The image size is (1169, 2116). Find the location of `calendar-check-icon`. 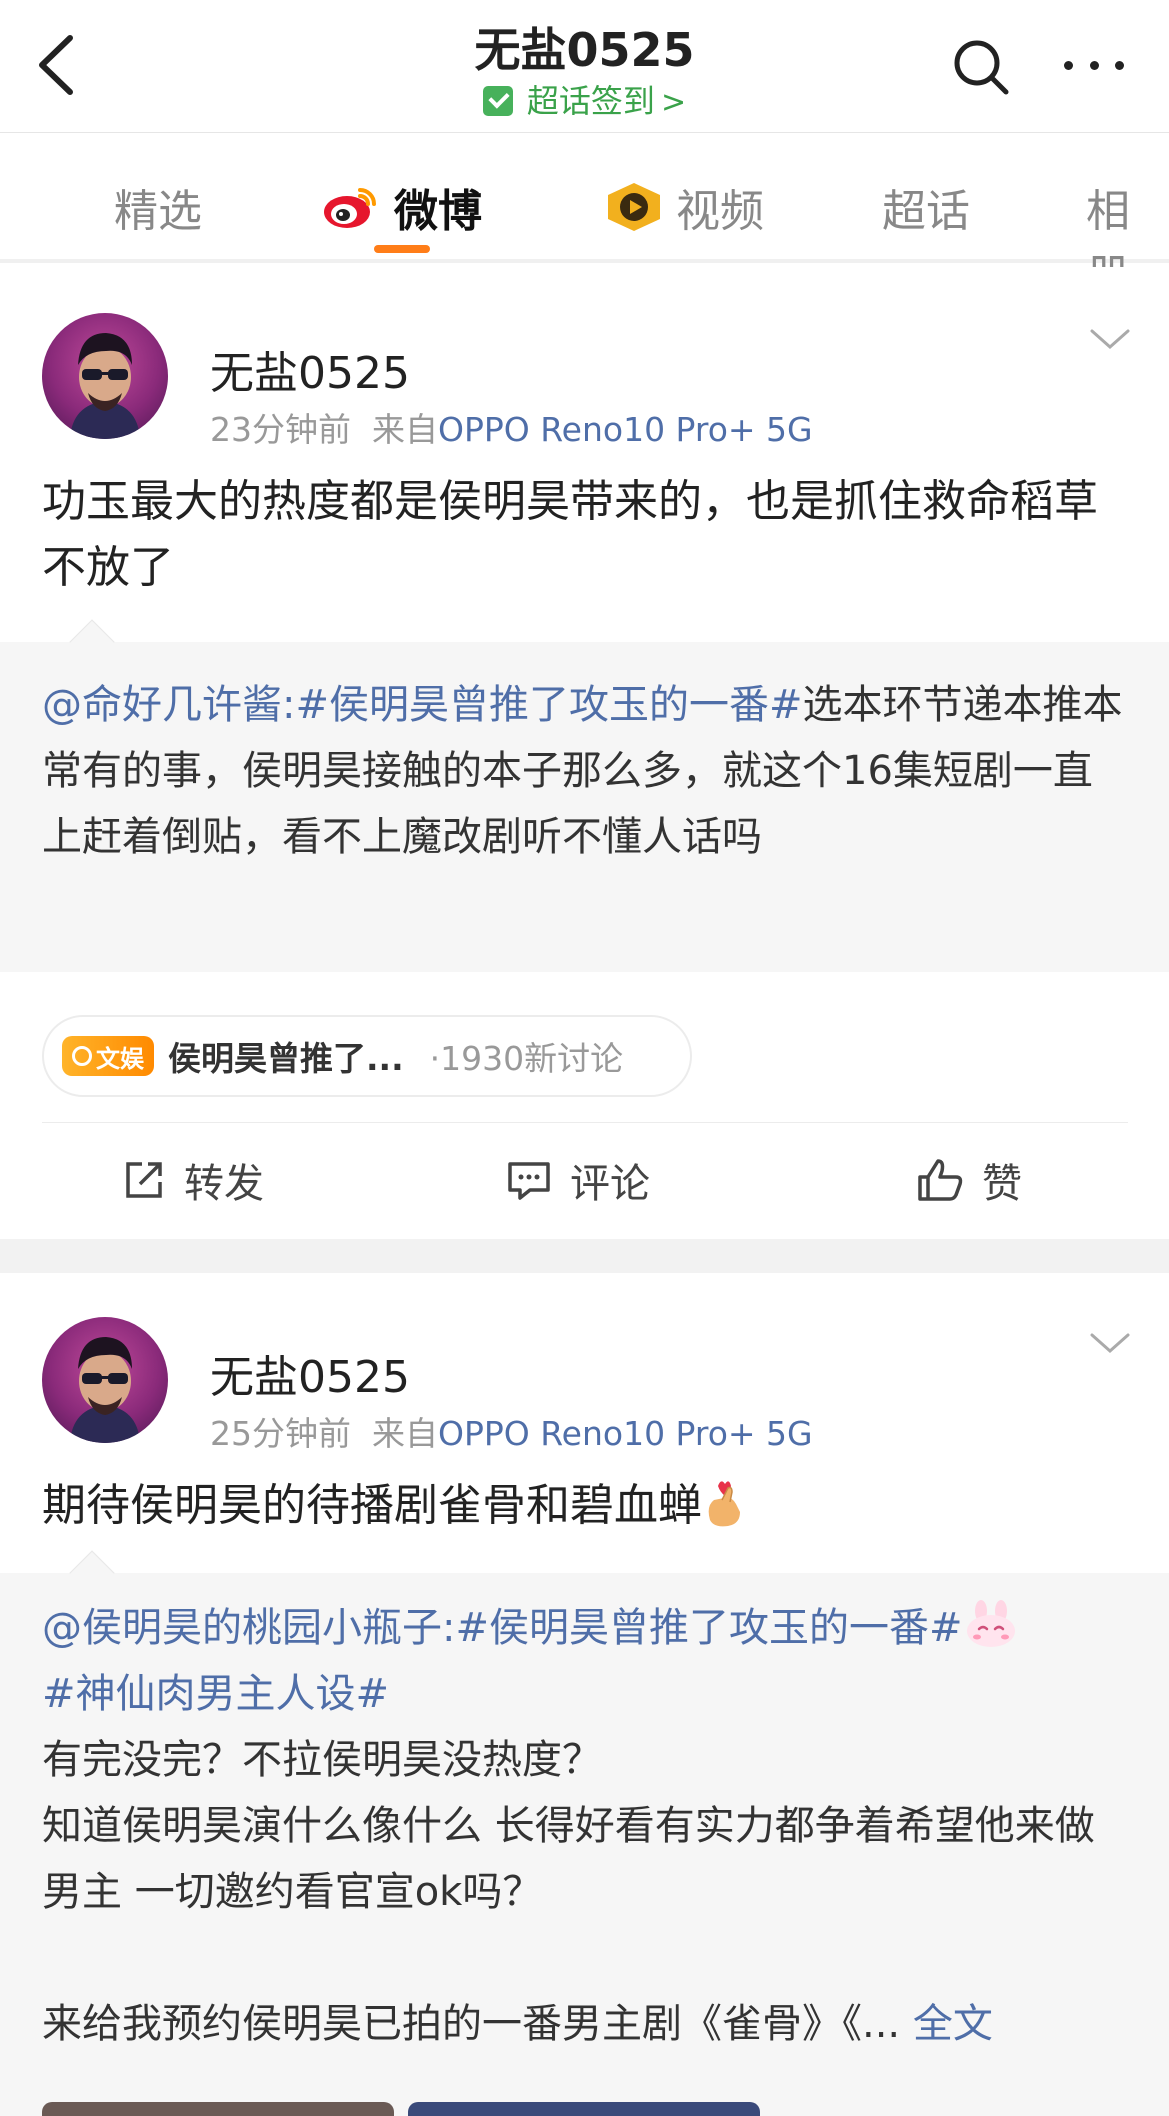

calendar-check-icon is located at coordinates (497, 101).